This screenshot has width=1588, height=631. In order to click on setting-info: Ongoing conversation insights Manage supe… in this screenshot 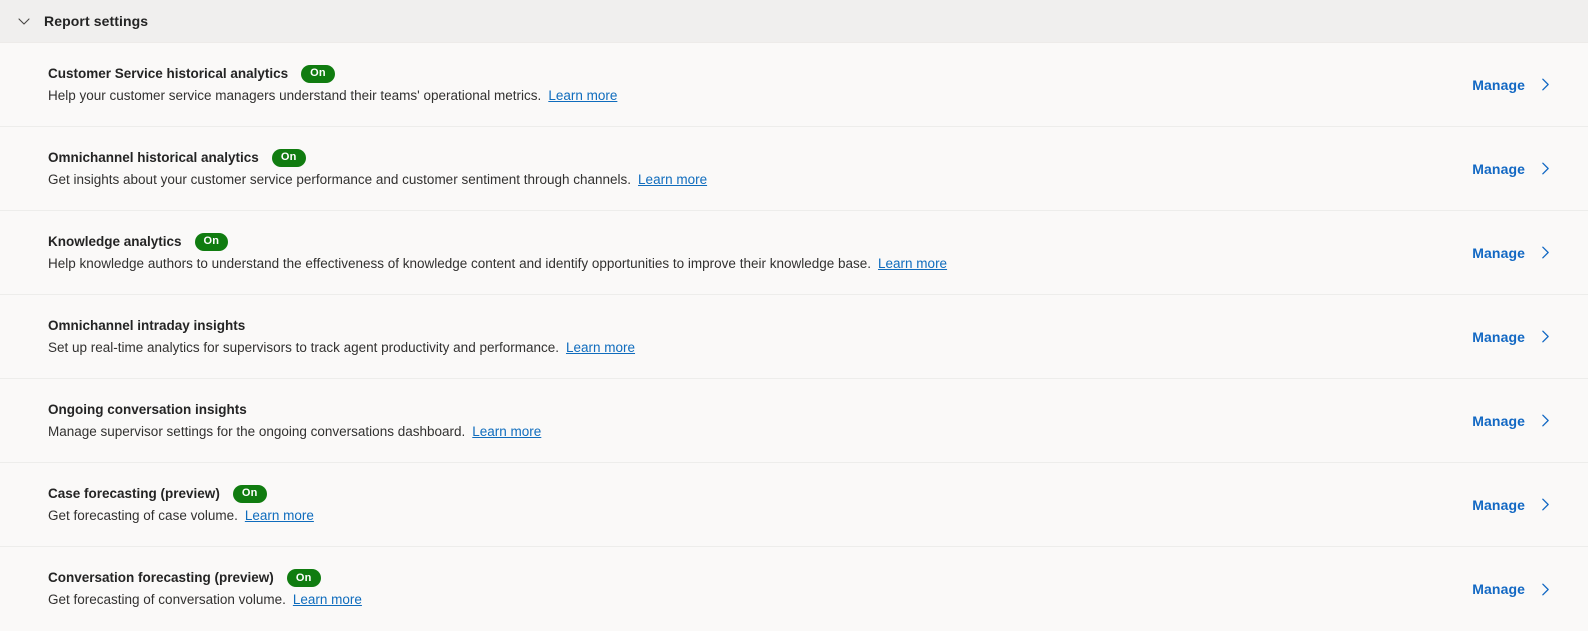, I will do `click(294, 421)`.